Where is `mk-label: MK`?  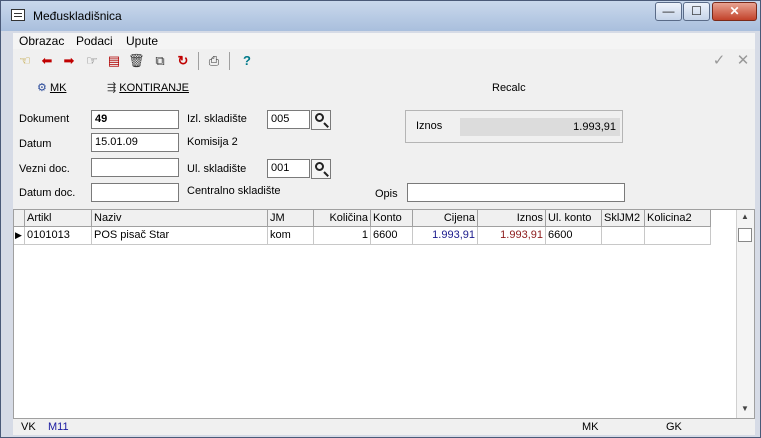
mk-label: MK is located at coordinates (58, 88).